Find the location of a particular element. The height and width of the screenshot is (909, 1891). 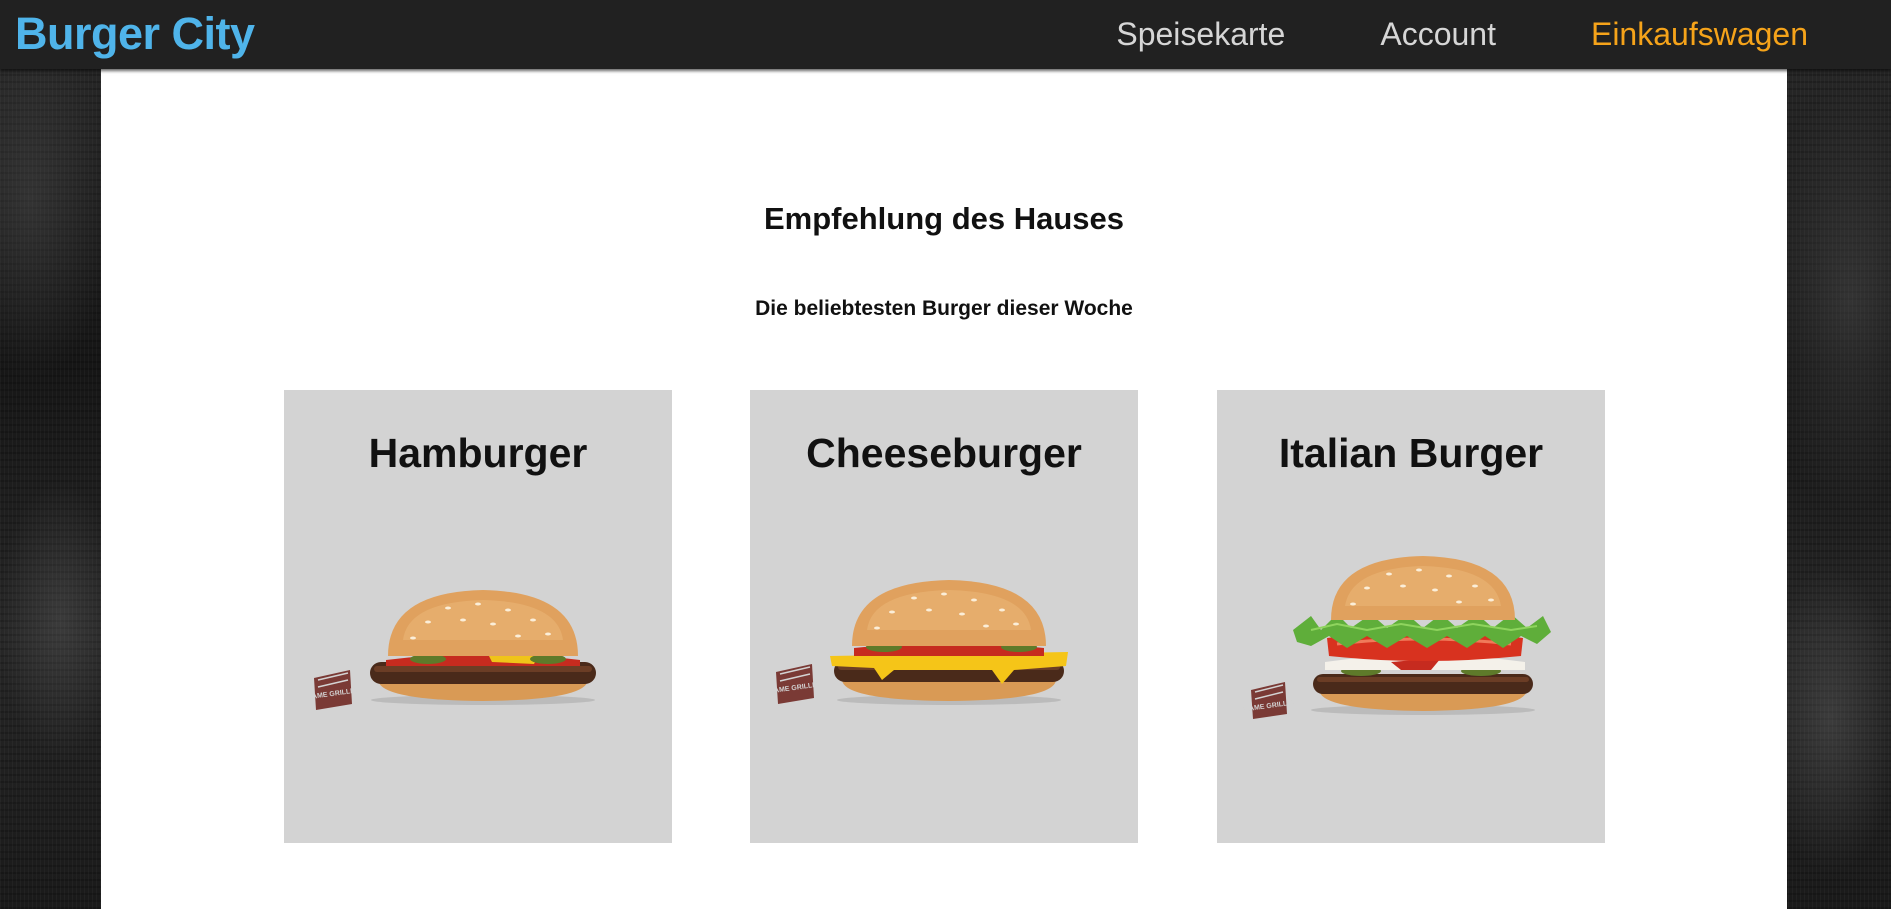

nav-speisekarte: Speisekarte is located at coordinates (1200, 34).